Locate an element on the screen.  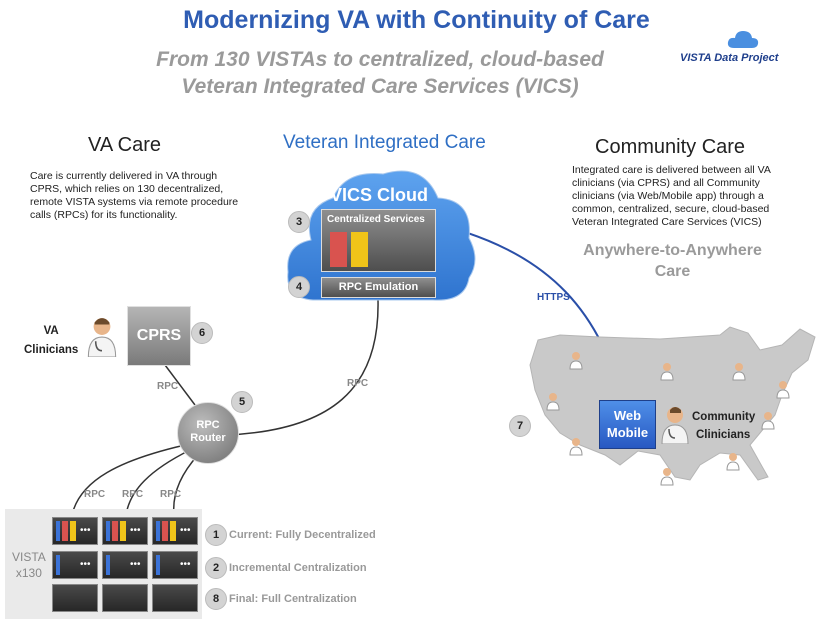
va-clinicians-label: VA Clinicians is located at coordinates (51, 340).